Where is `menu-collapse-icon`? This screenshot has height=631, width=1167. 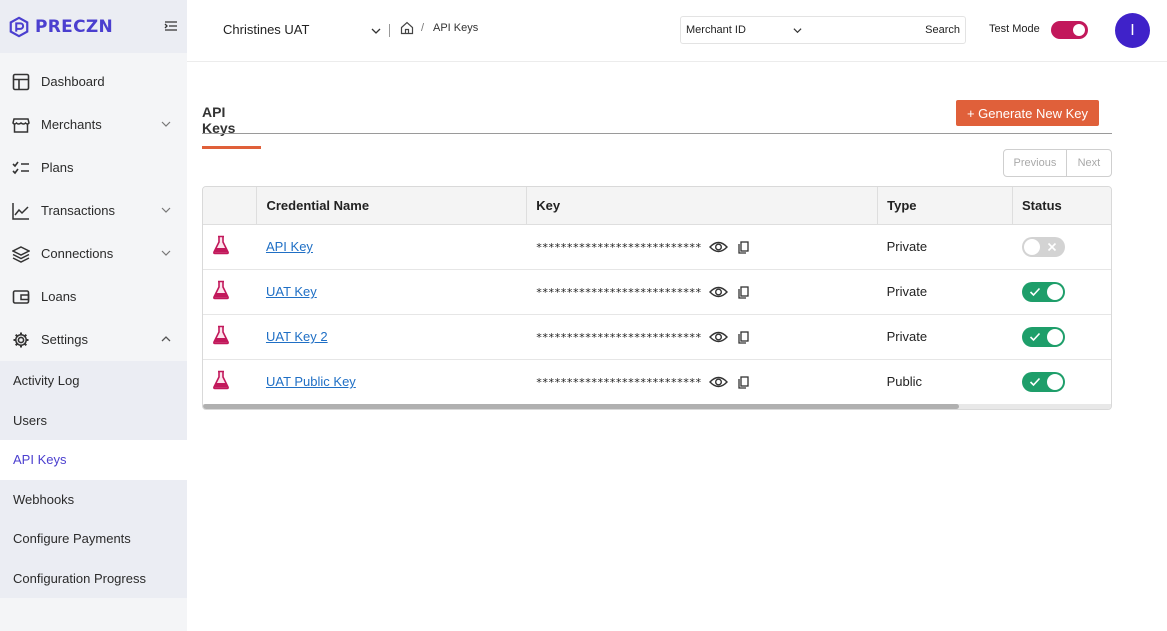
menu-collapse-icon is located at coordinates (171, 26).